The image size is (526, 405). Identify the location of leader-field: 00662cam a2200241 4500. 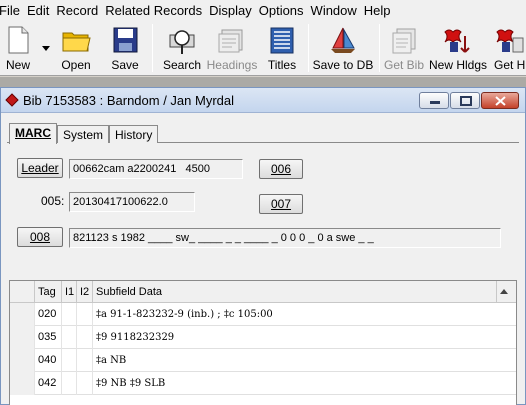
(156, 169).